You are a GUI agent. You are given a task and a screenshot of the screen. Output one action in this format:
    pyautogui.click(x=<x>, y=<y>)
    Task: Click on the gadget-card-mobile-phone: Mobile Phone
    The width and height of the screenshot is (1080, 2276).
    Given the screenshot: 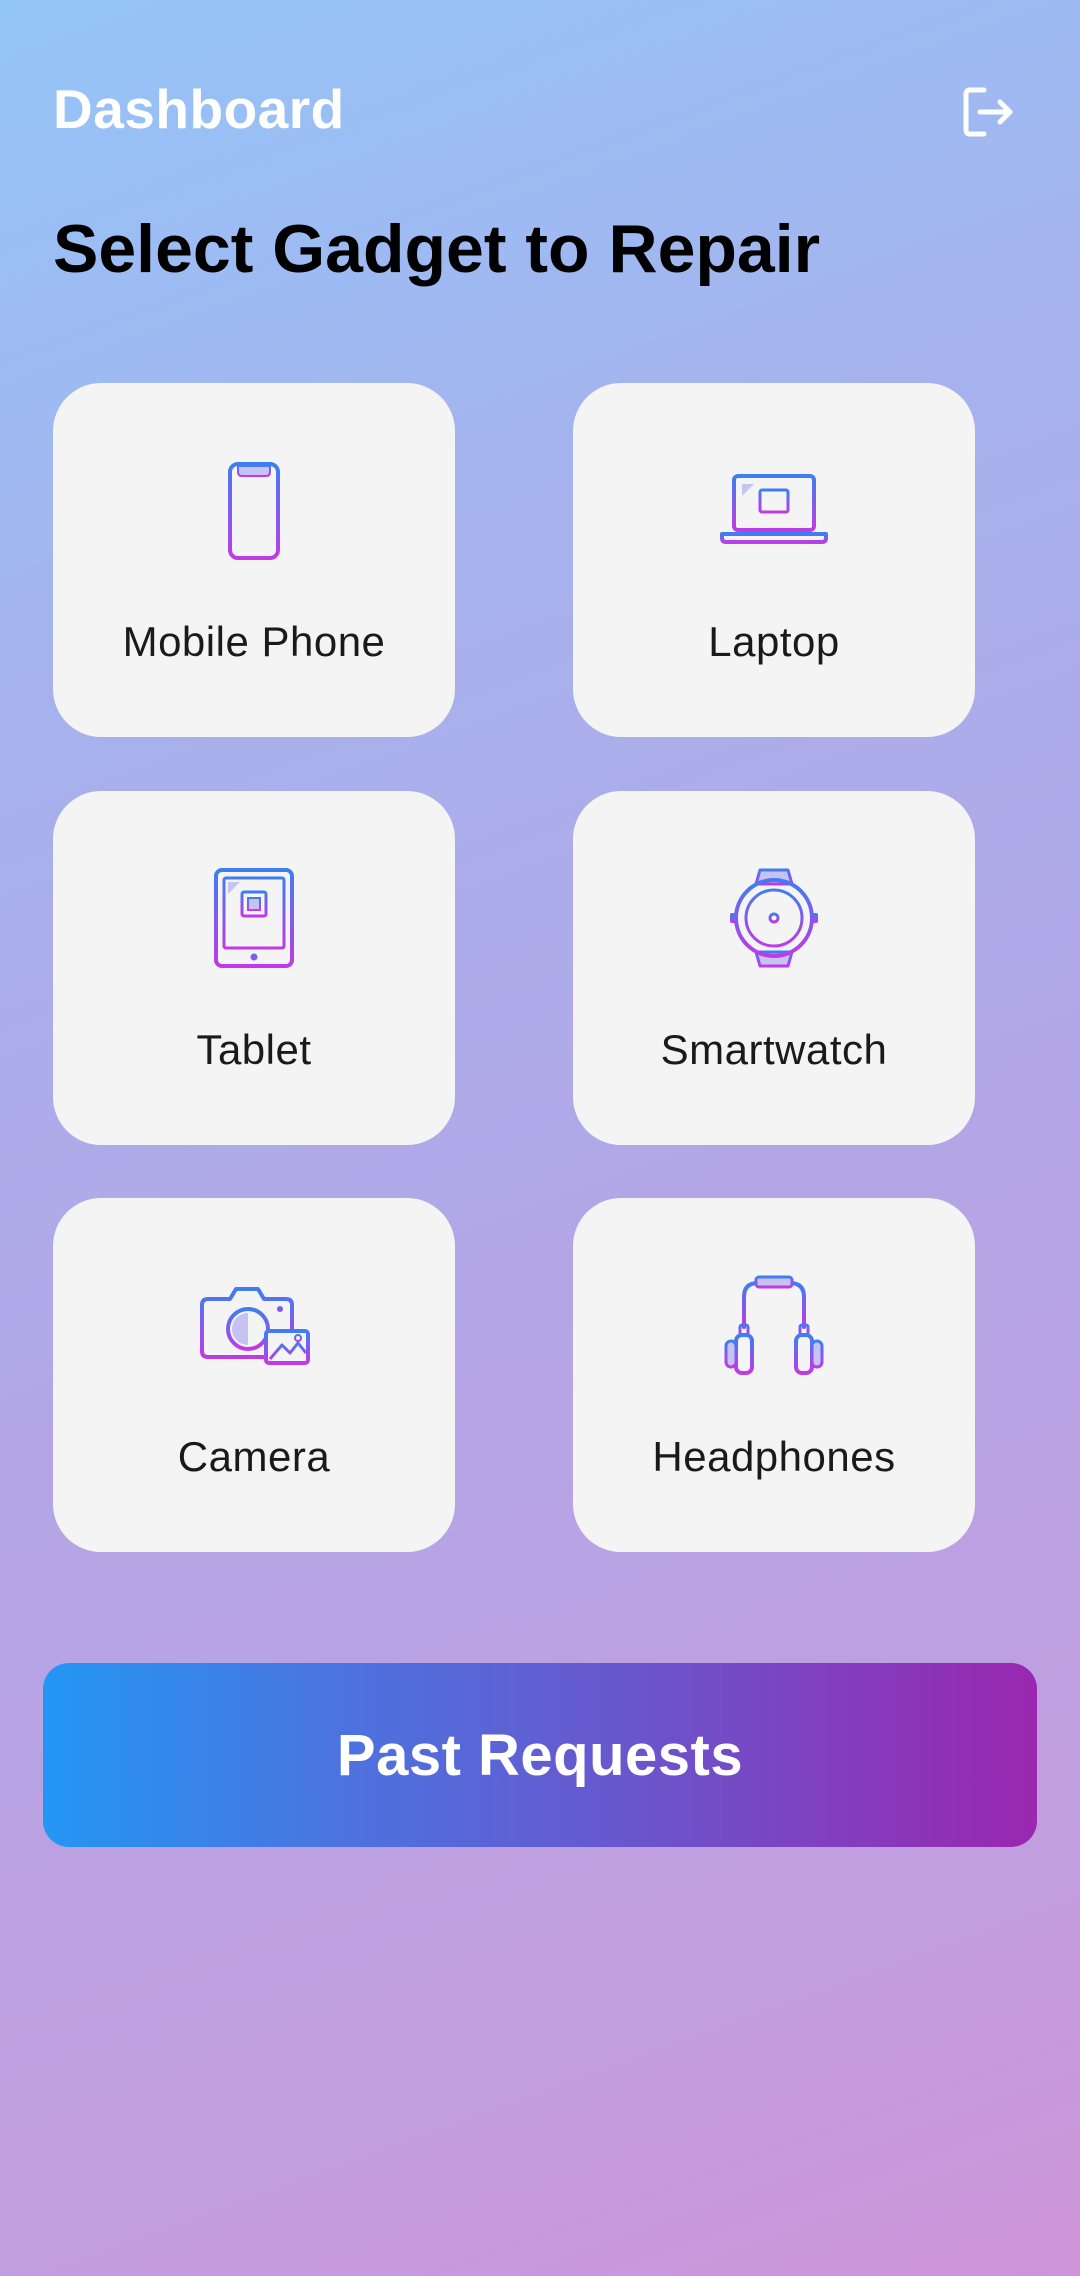 What is the action you would take?
    pyautogui.click(x=254, y=560)
    